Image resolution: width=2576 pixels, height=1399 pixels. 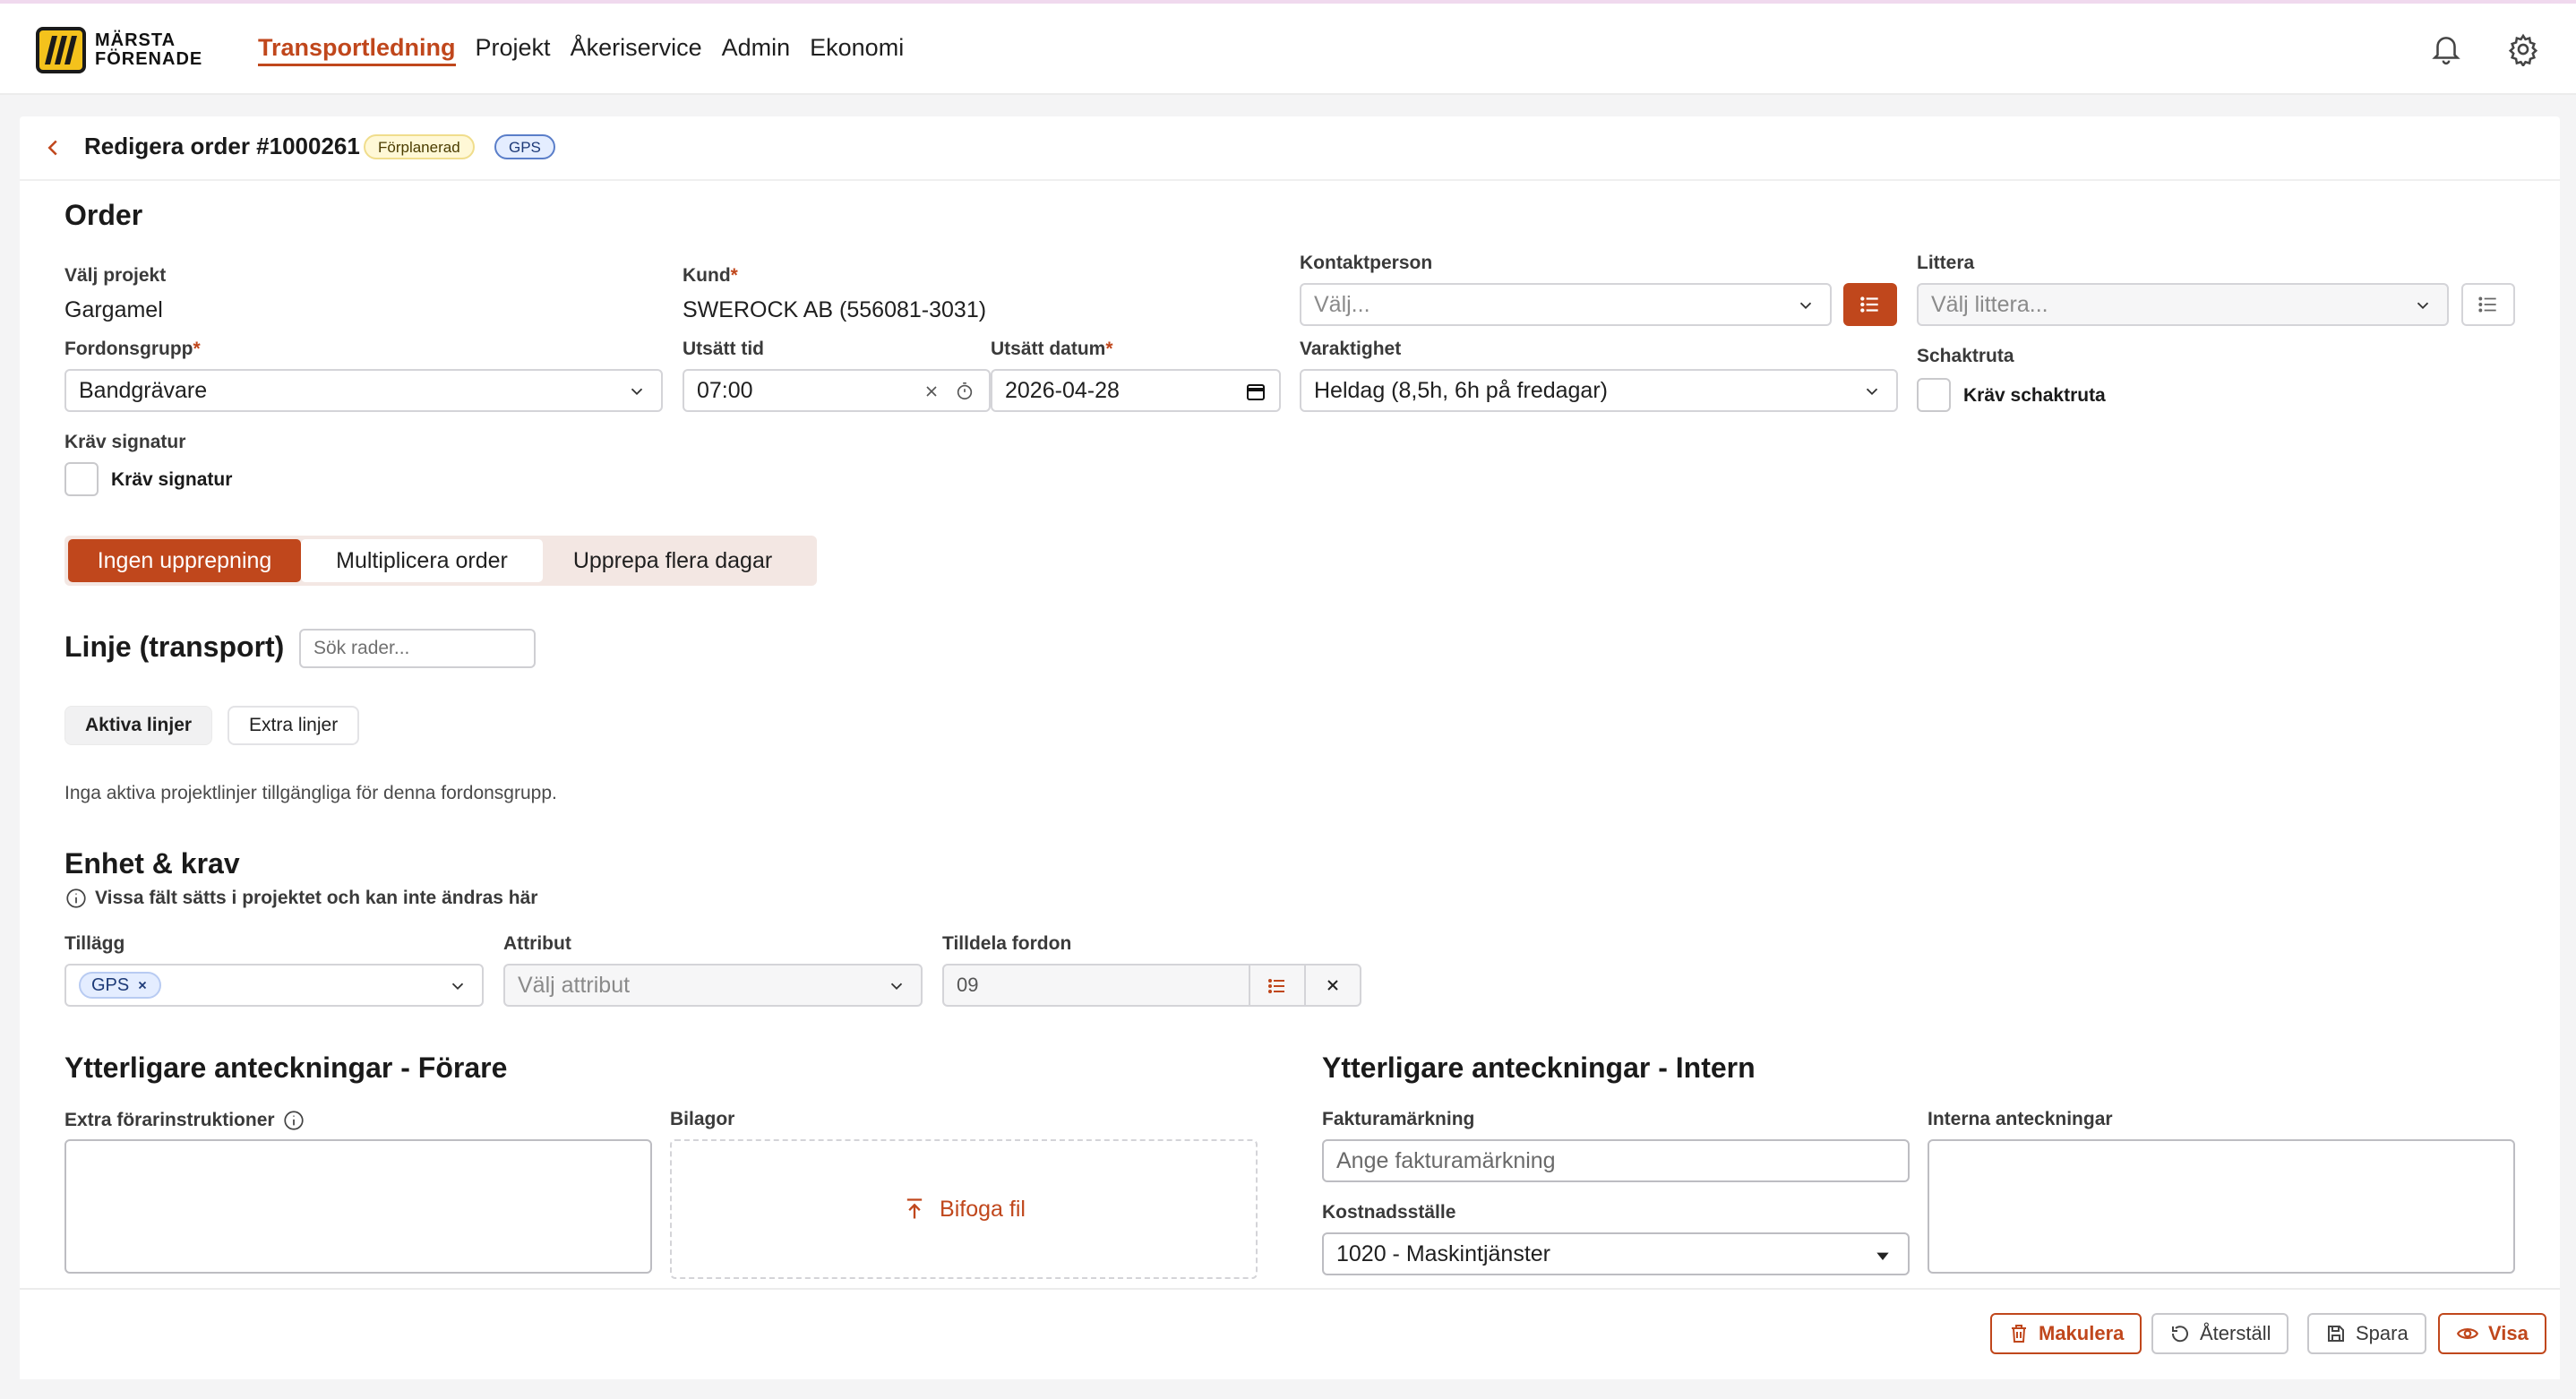 What do you see at coordinates (2220, 1333) in the screenshot?
I see `reset-button: Återställ` at bounding box center [2220, 1333].